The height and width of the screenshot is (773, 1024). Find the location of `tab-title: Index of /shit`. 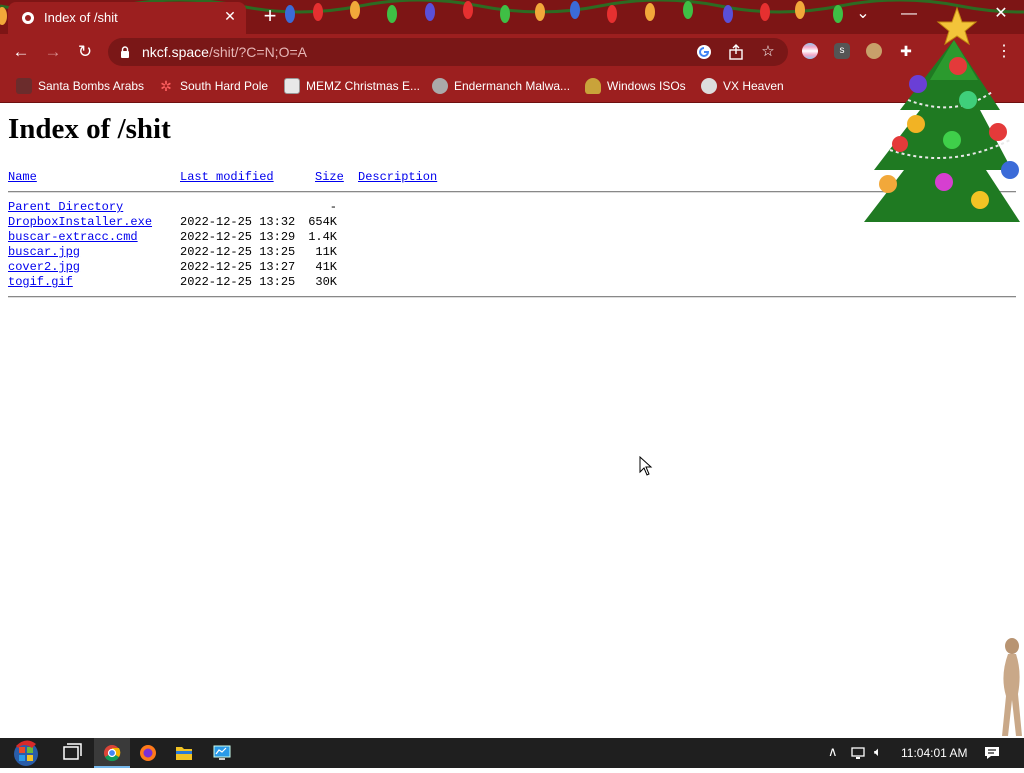

tab-title: Index of /shit is located at coordinates (81, 17).